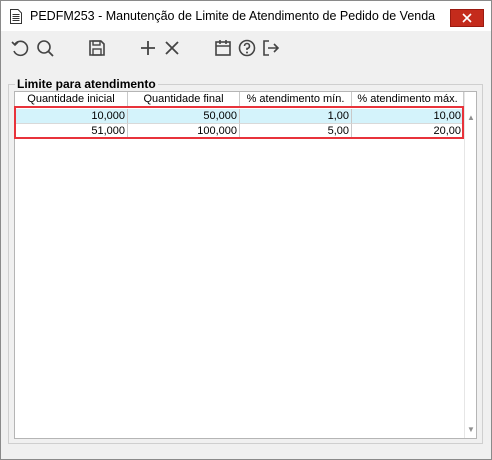 This screenshot has width=492, height=460. I want to click on calendar-icon, so click(223, 48).